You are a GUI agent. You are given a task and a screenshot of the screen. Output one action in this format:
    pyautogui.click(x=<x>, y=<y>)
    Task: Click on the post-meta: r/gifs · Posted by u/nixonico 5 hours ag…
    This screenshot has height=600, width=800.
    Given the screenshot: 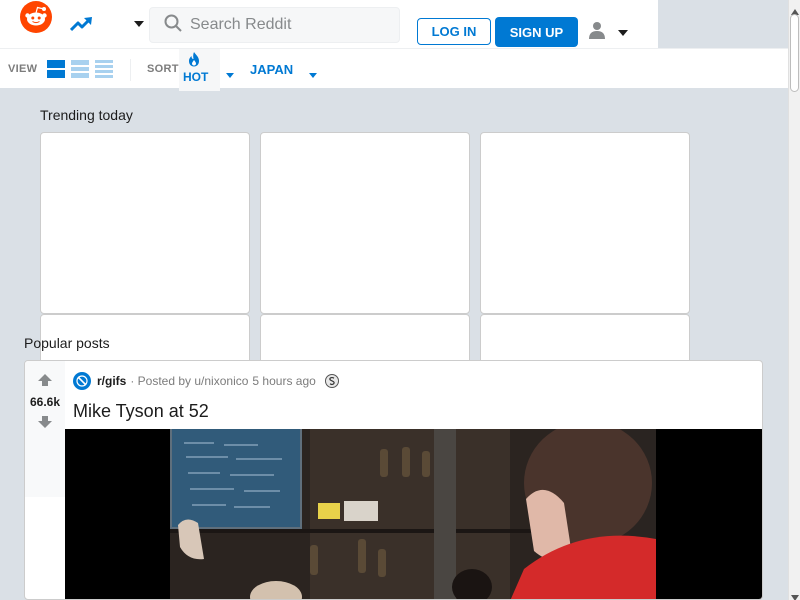 What is the action you would take?
    pyautogui.click(x=206, y=381)
    